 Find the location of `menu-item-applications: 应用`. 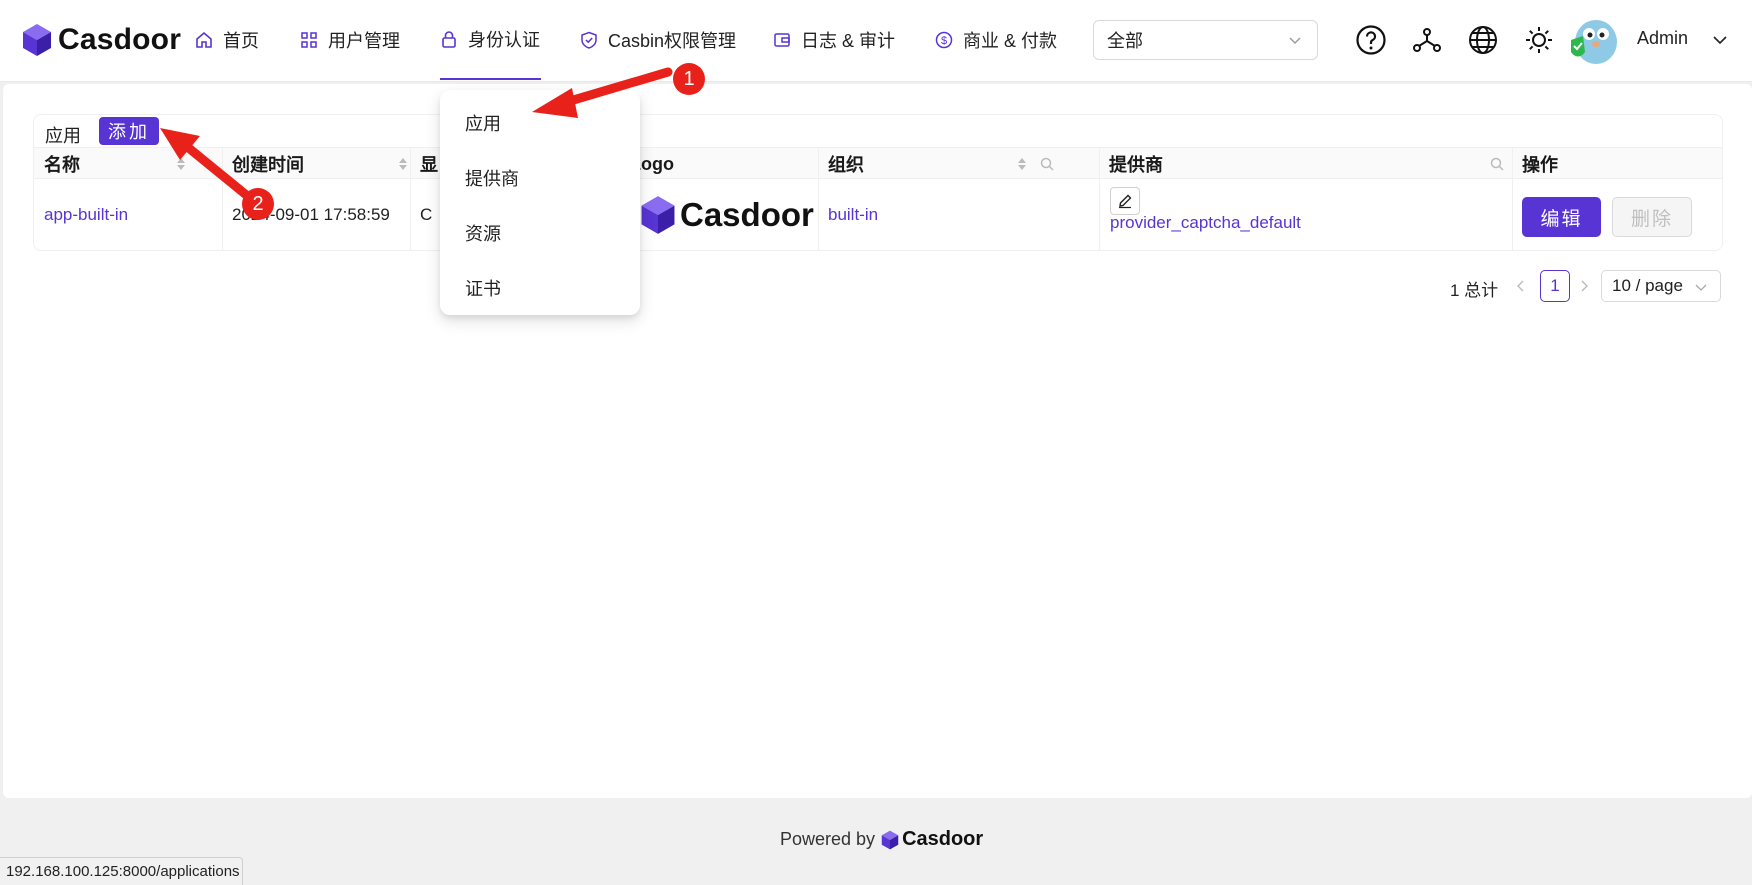

menu-item-applications: 应用 is located at coordinates (483, 123).